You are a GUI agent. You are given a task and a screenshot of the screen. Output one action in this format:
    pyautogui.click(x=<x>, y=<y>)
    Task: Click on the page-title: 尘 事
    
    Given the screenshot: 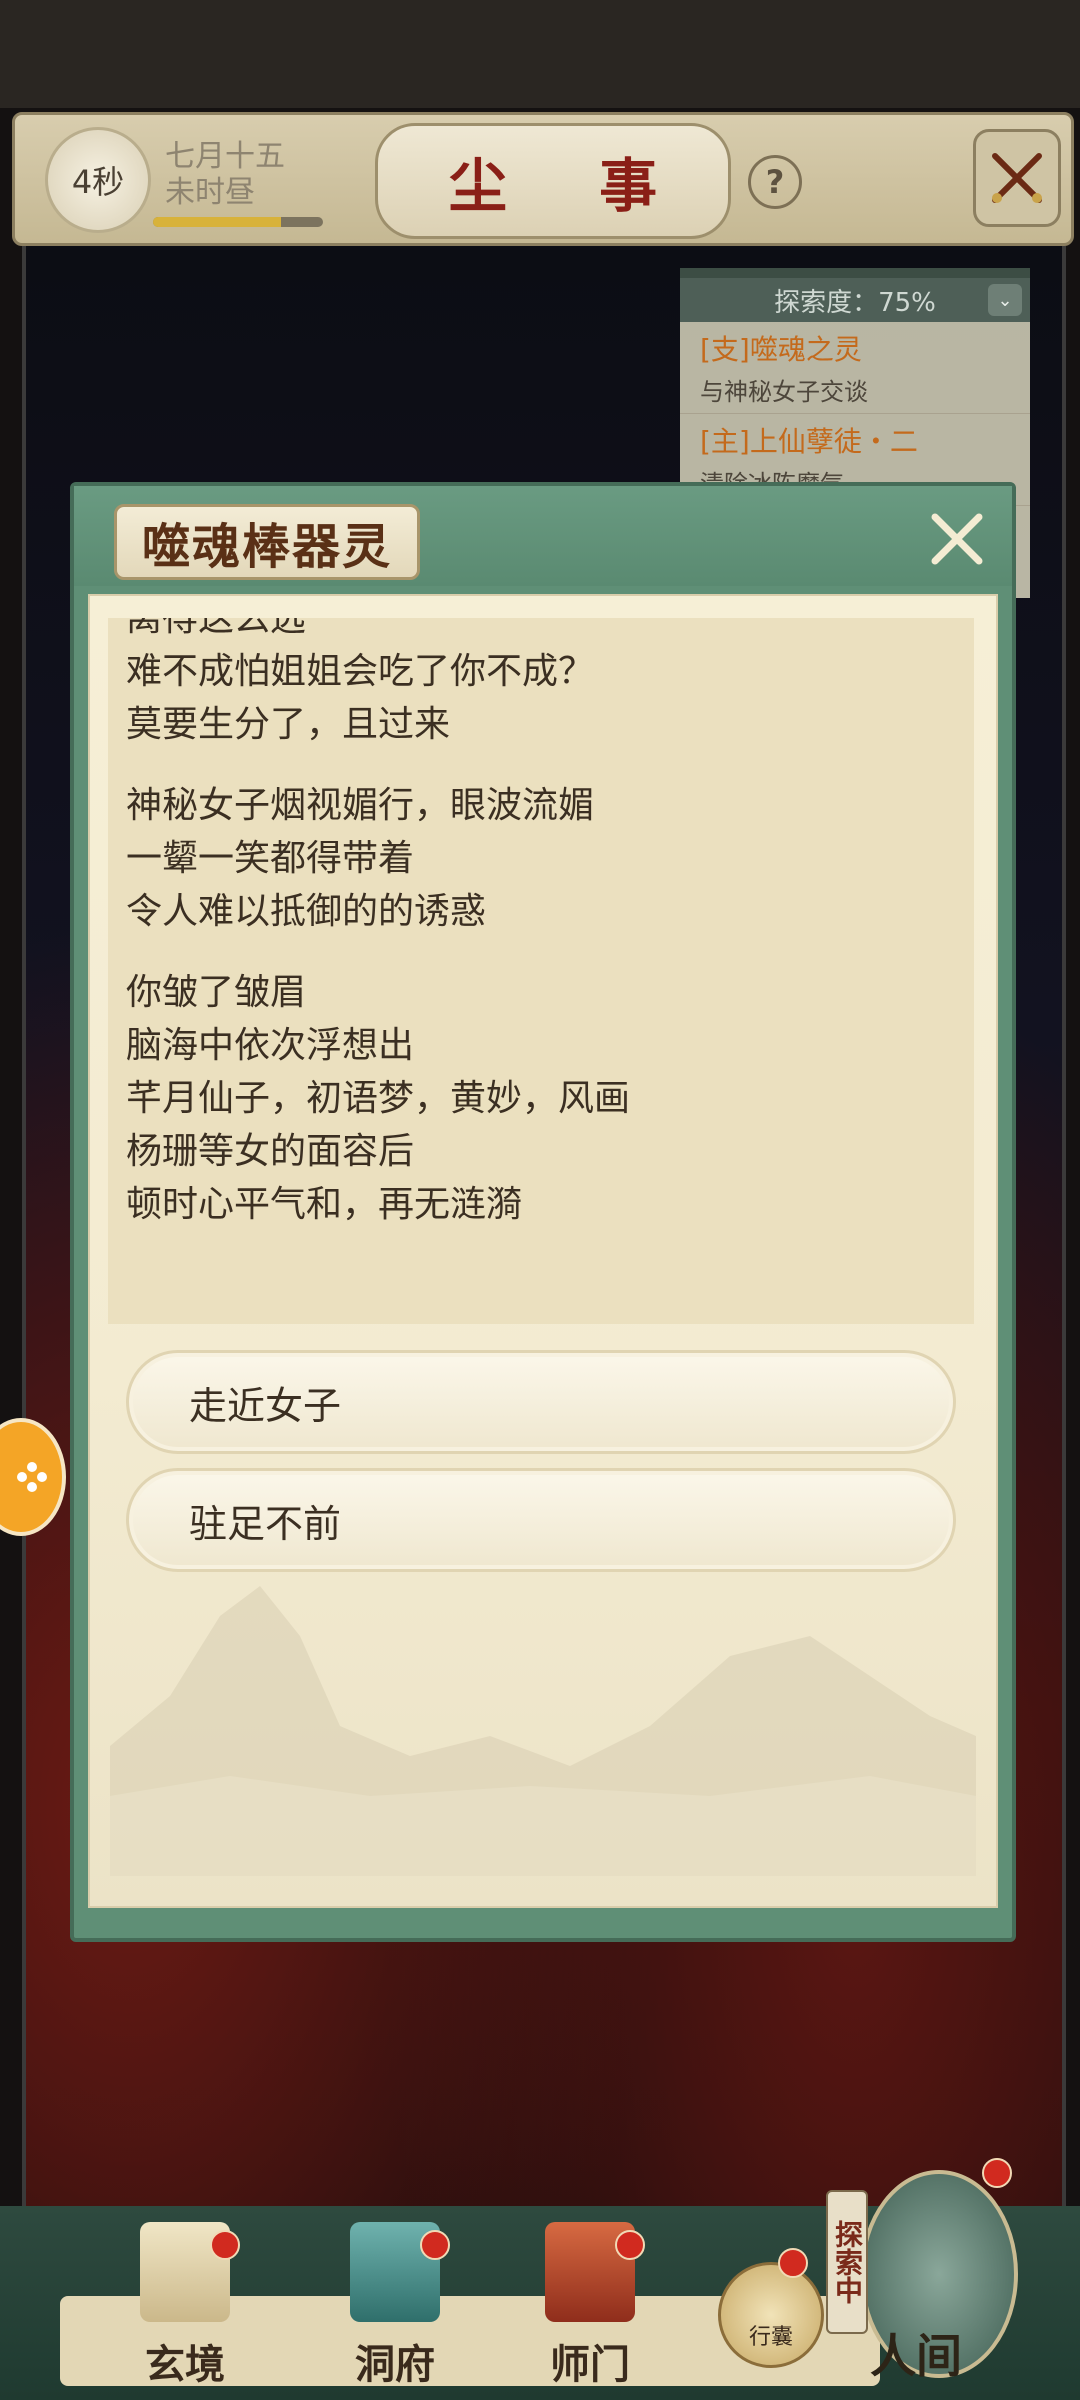 What is the action you would take?
    pyautogui.click(x=571, y=186)
    